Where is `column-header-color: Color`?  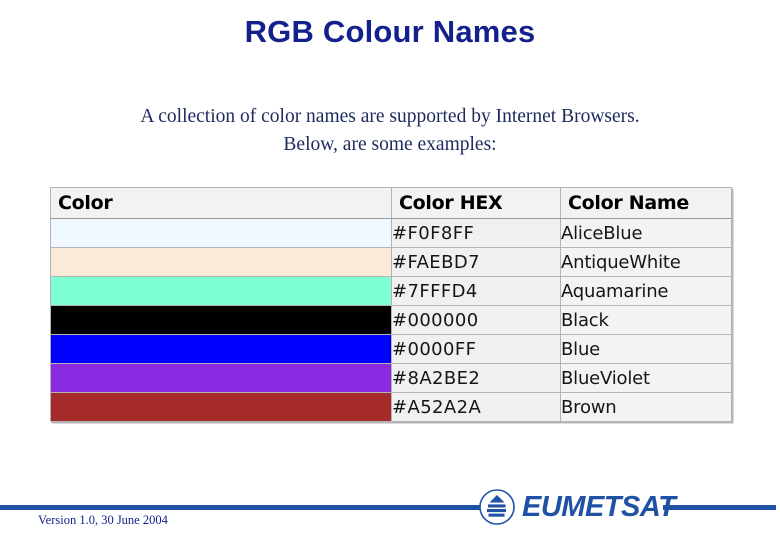
column-header-color: Color is located at coordinates (221, 203).